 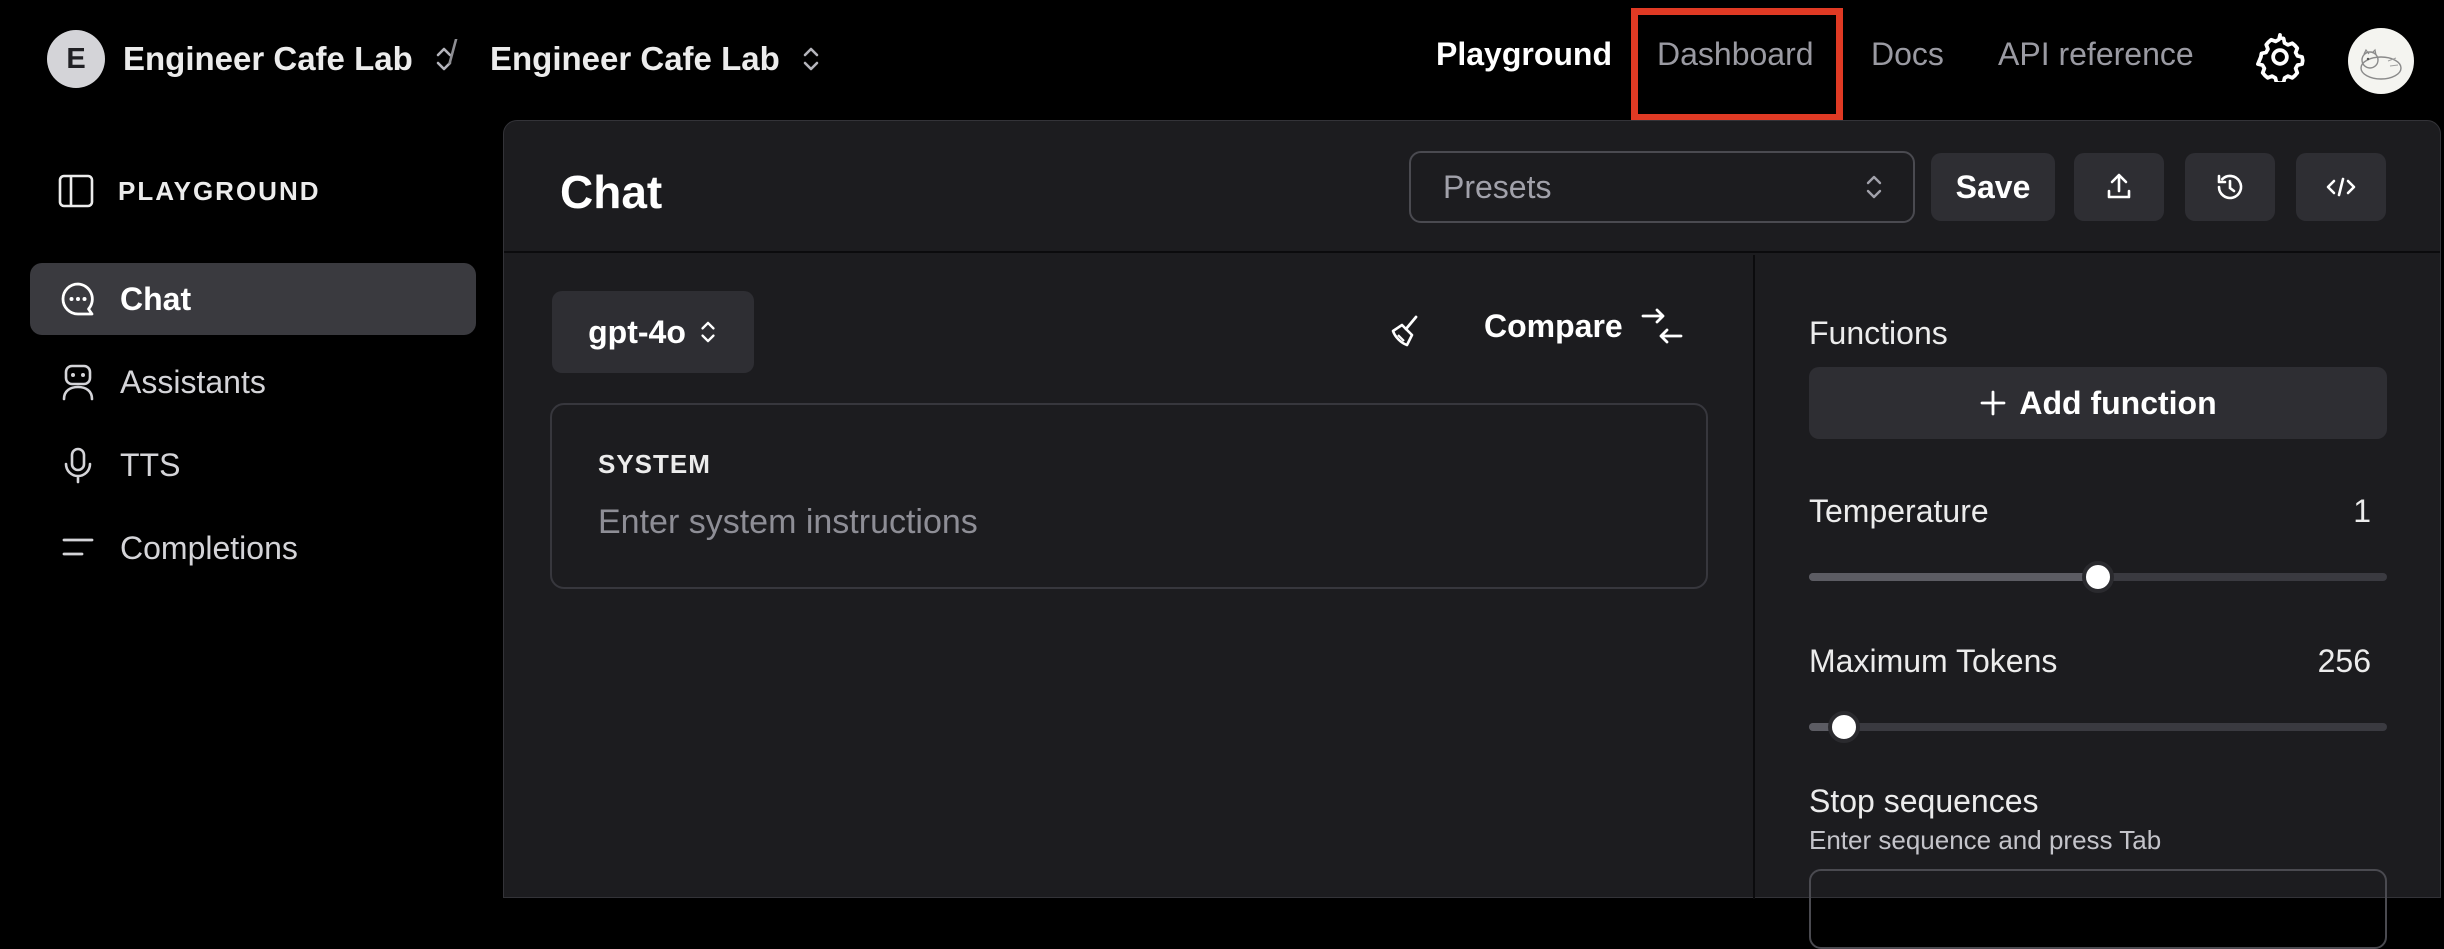 I want to click on add-function-button: Add function, so click(x=2098, y=403).